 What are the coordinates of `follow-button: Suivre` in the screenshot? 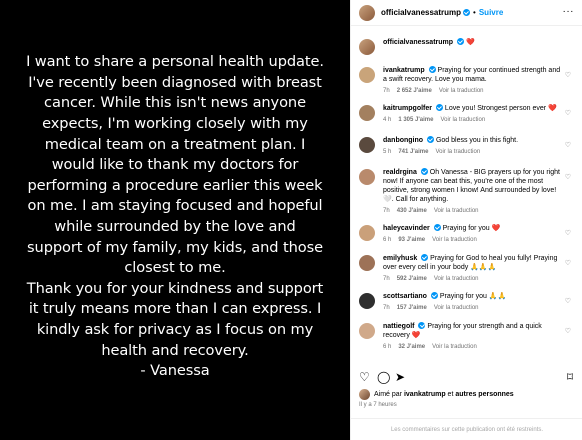 It's located at (491, 12).